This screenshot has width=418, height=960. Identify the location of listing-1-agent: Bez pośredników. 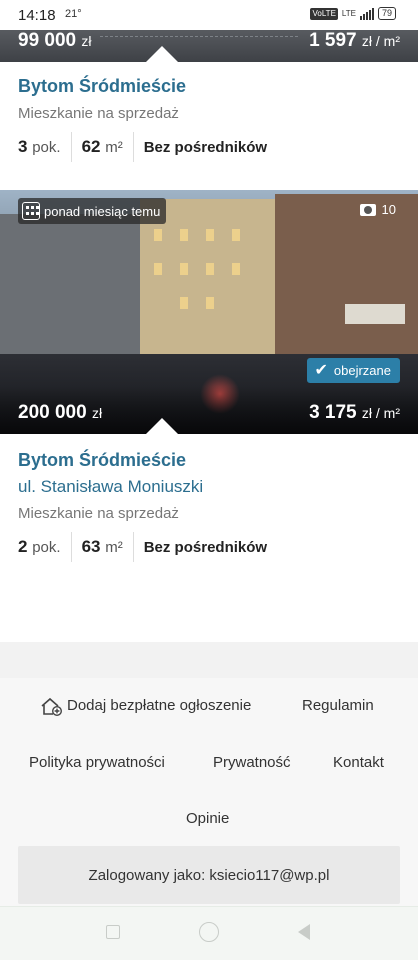
(205, 147).